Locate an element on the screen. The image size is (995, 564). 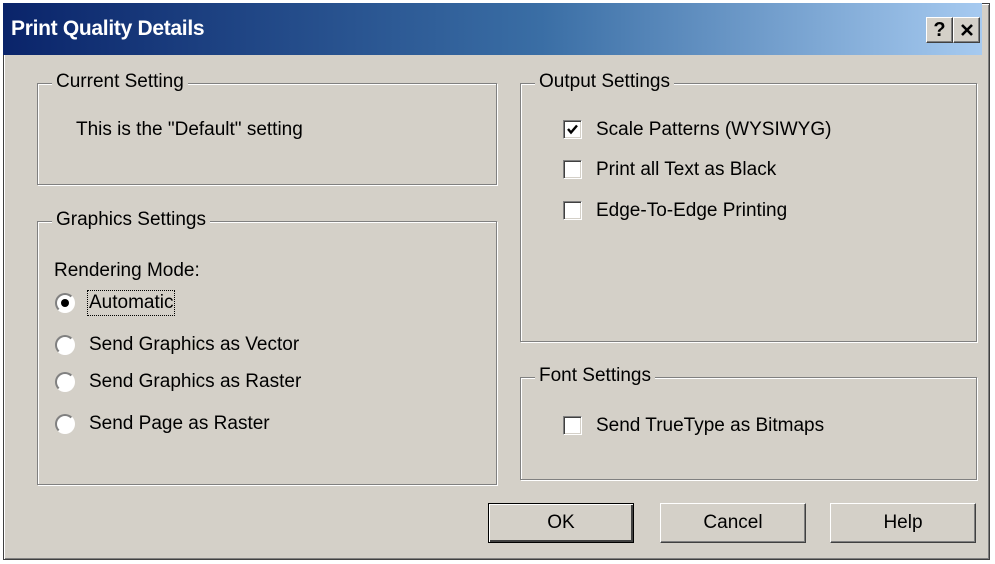
font-settings-legend: Font Settings is located at coordinates (595, 376).